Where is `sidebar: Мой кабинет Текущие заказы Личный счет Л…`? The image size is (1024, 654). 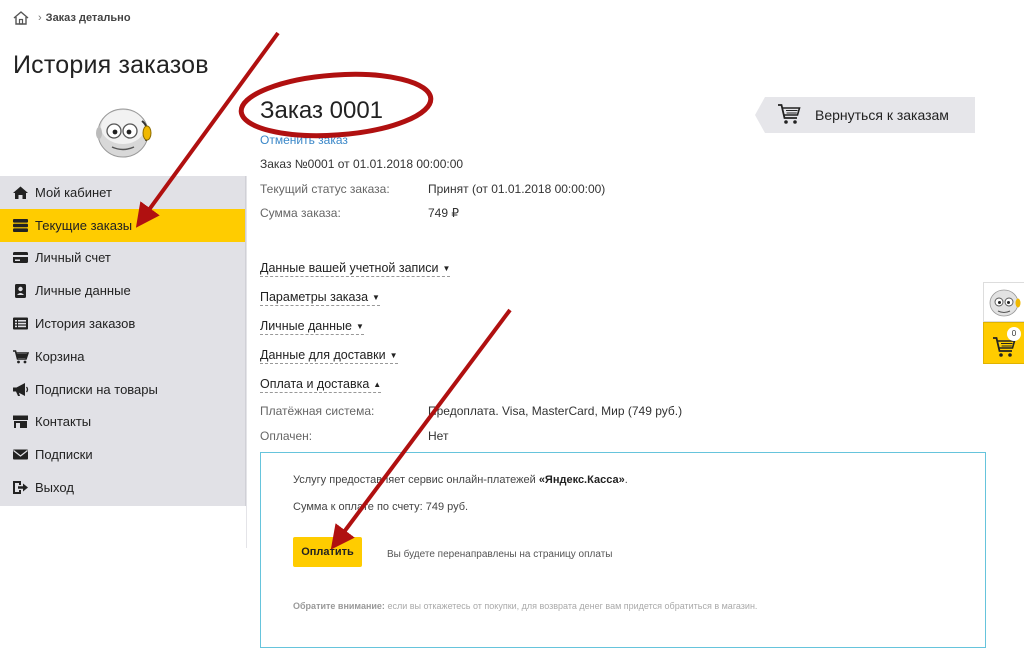 sidebar: Мой кабинет Текущие заказы Личный счет Л… is located at coordinates (123, 341).